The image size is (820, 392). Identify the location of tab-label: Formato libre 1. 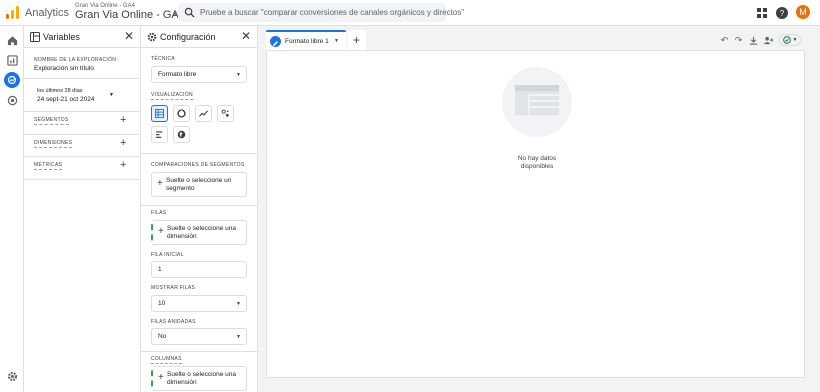
(307, 41).